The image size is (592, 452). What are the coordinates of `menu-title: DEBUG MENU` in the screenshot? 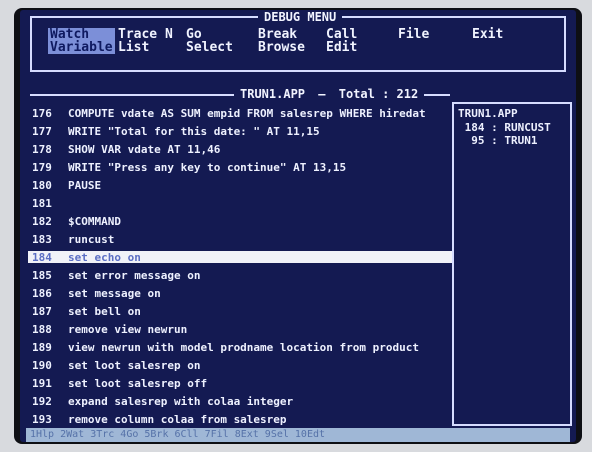 It's located at (300, 17).